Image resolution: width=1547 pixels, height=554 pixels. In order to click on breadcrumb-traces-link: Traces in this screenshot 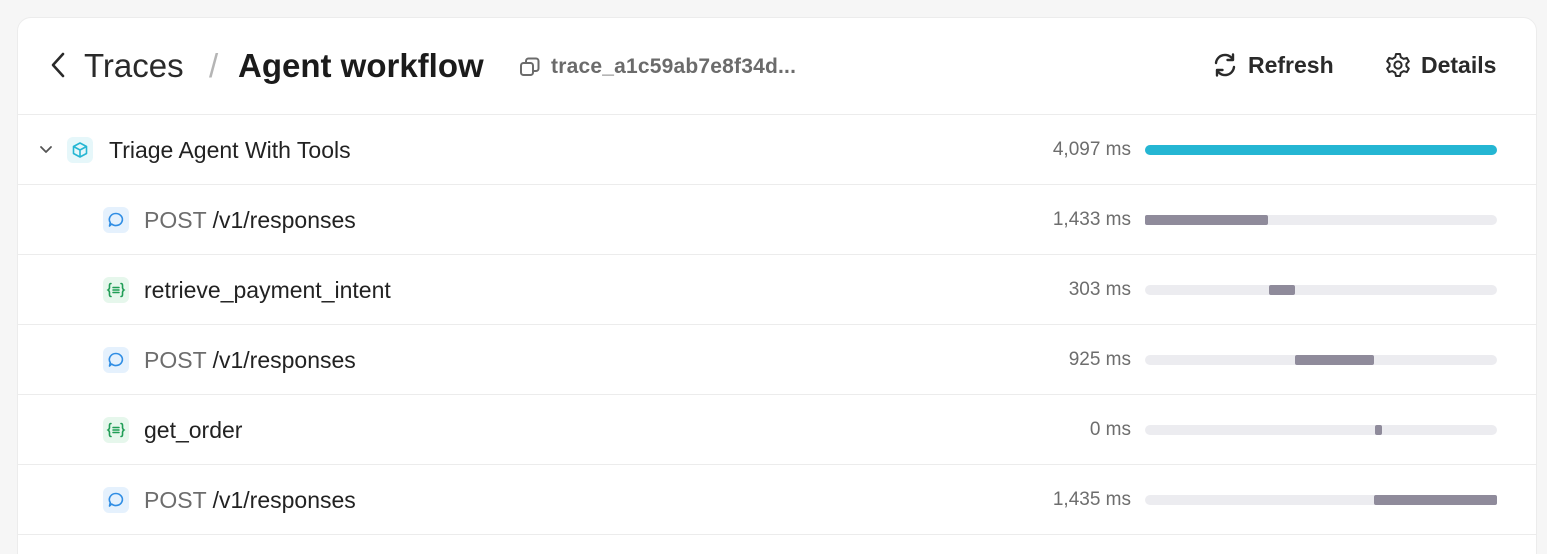, I will do `click(134, 66)`.